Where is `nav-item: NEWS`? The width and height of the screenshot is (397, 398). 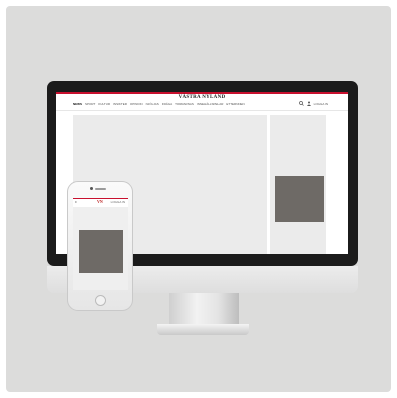
nav-item: NEWS is located at coordinates (77, 104).